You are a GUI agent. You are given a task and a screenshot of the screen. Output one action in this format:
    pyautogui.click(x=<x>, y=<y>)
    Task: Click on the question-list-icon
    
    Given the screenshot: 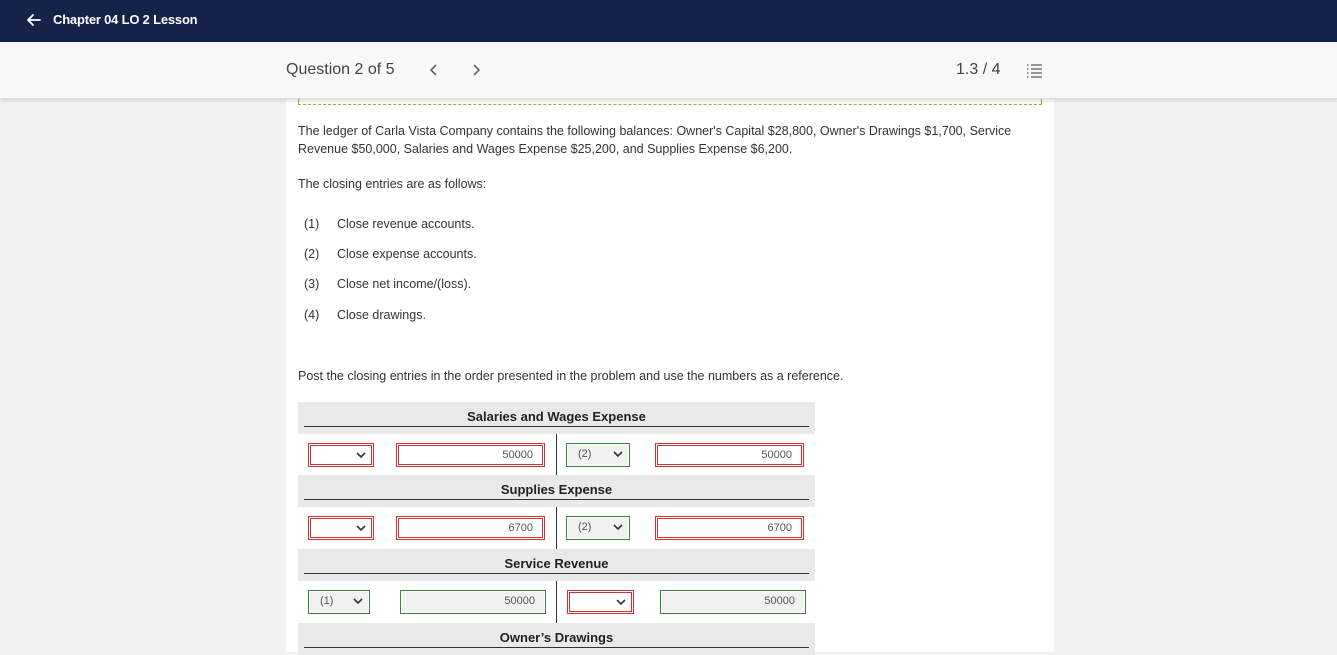 What is the action you would take?
    pyautogui.click(x=1034, y=71)
    